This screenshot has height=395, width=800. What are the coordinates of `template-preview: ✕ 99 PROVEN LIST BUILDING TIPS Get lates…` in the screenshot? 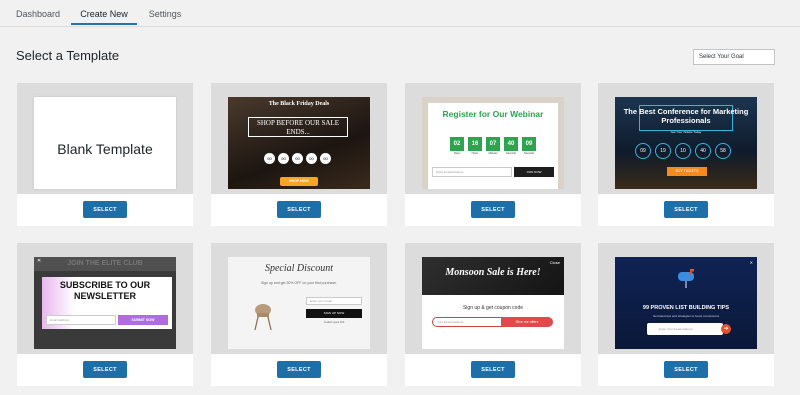 It's located at (686, 298).